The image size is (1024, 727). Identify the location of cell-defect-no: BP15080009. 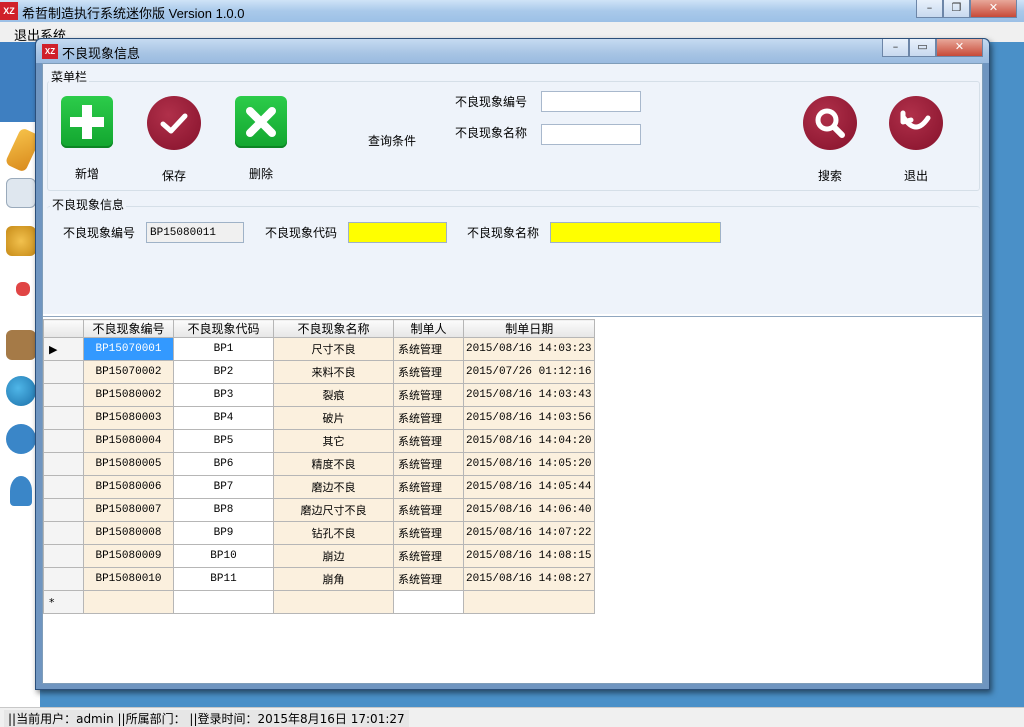
(128, 556).